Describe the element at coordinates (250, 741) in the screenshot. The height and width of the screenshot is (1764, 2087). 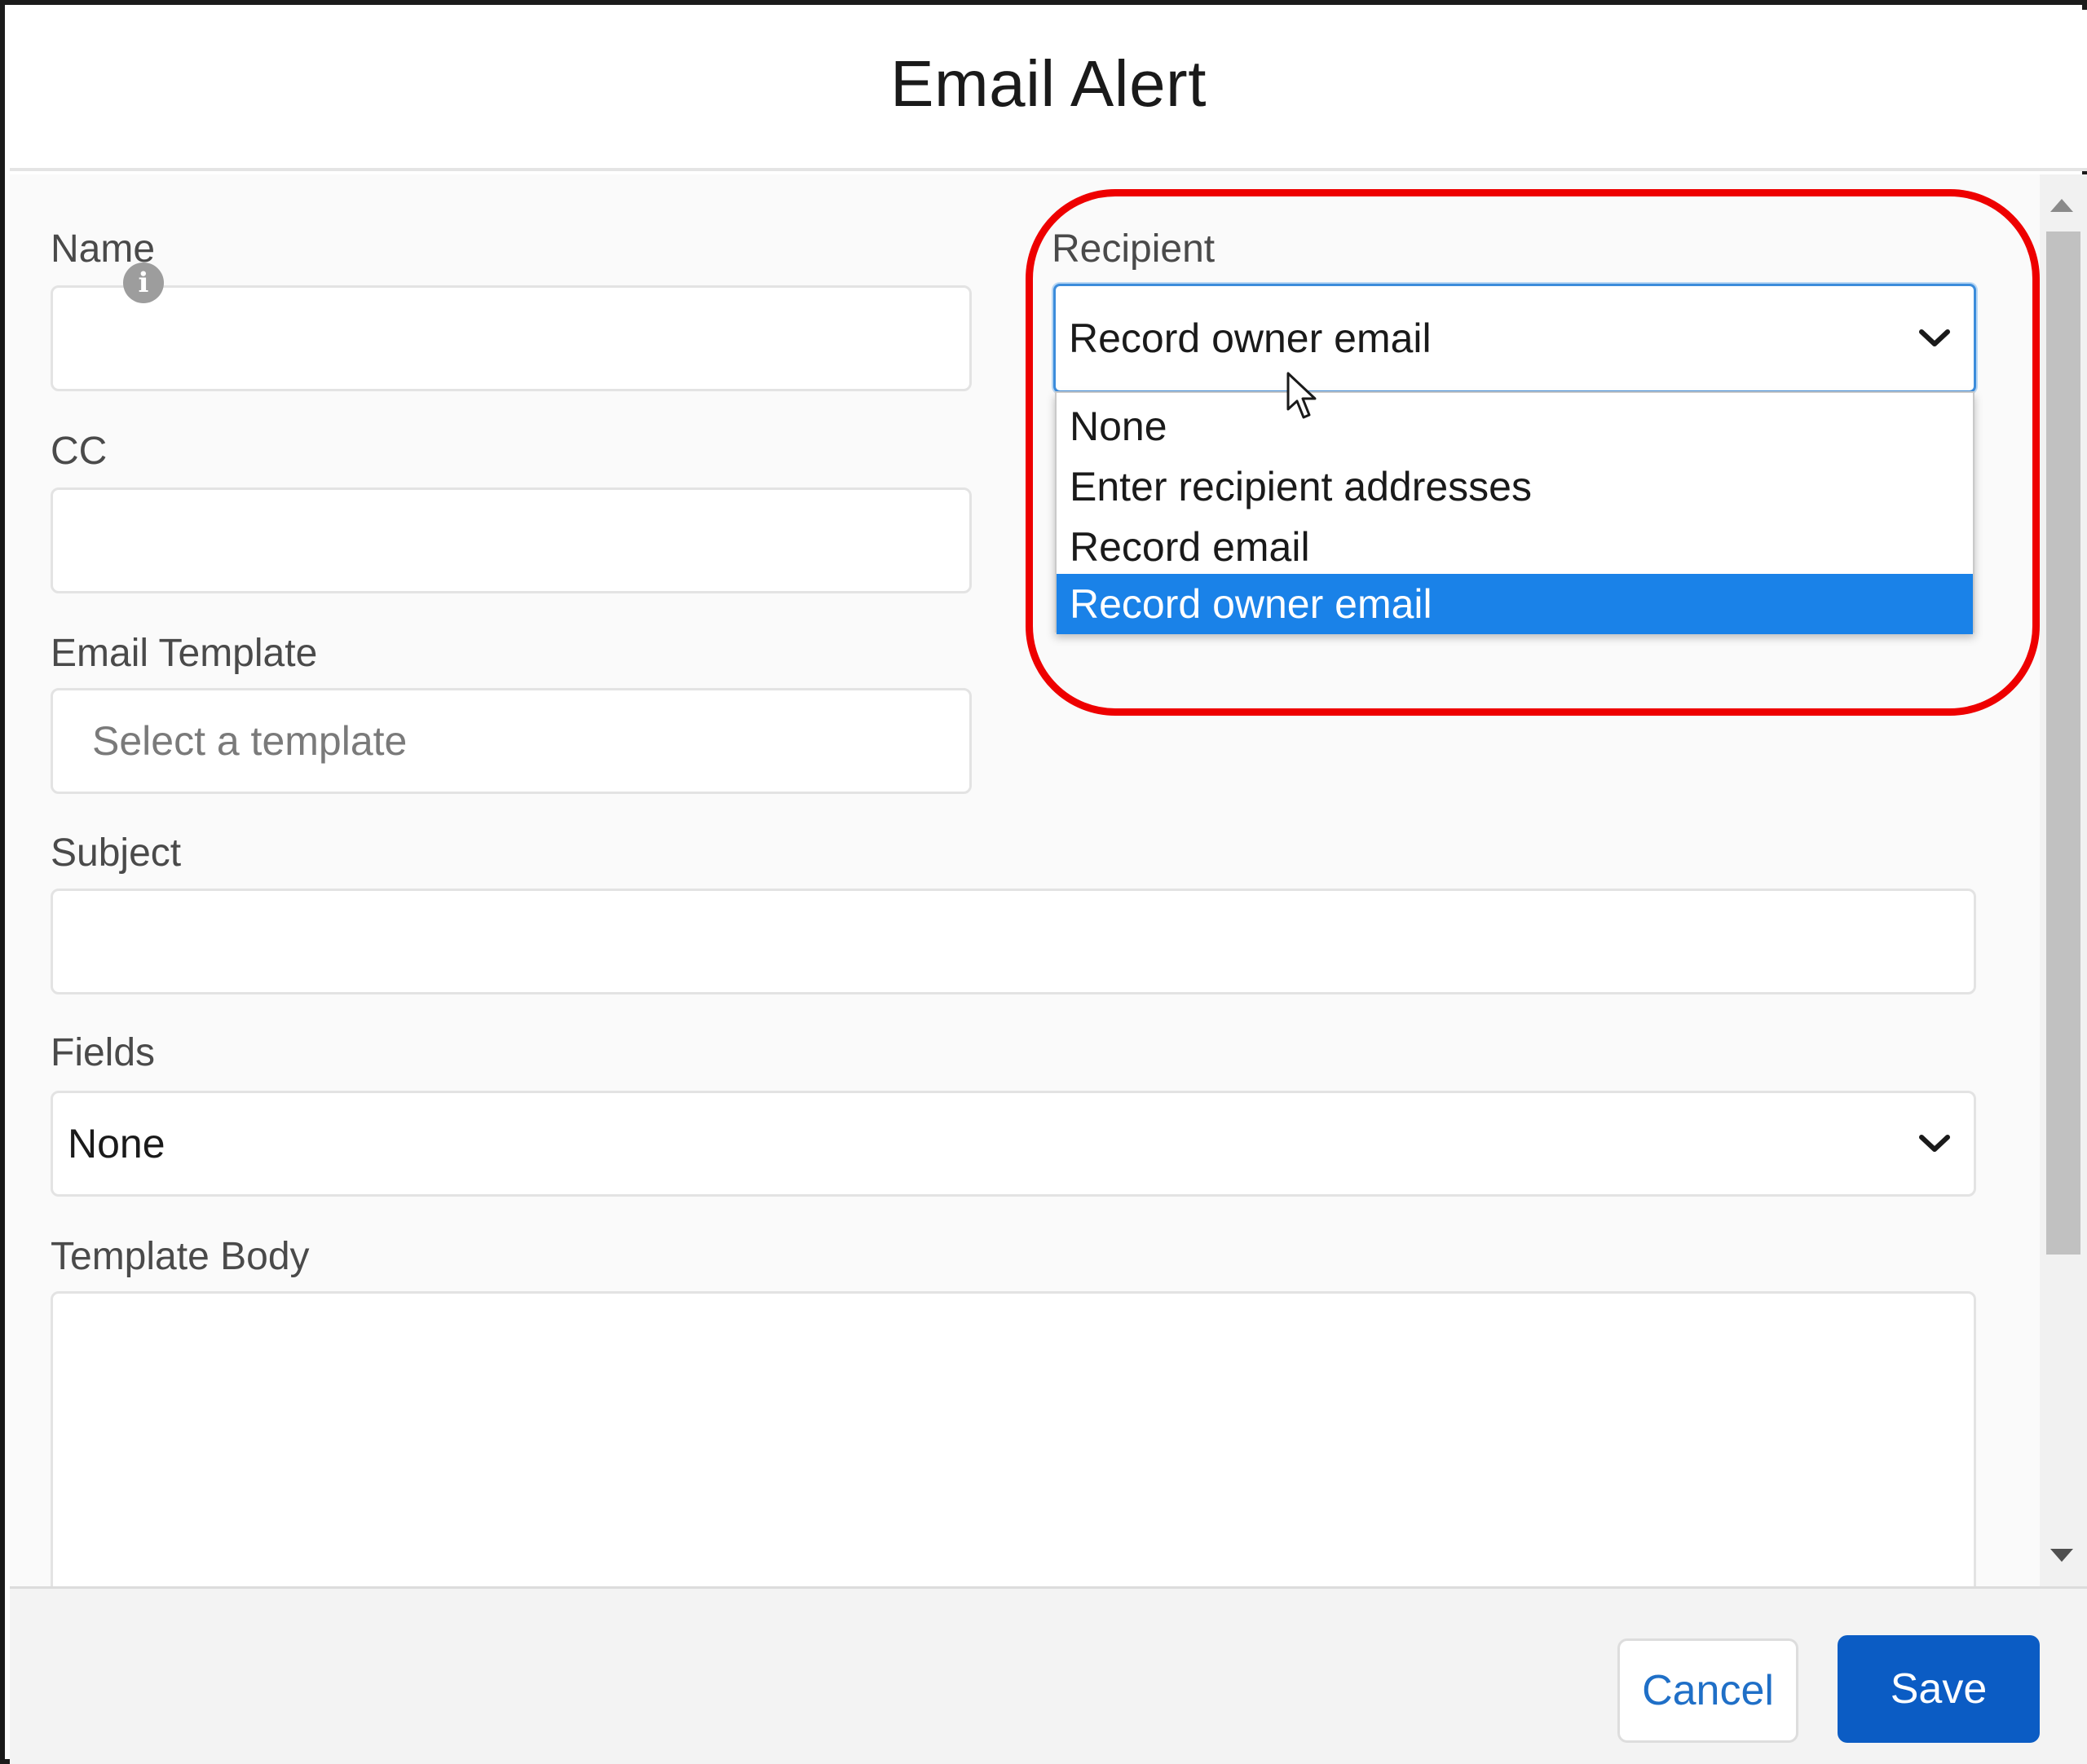
I see `email-template-placeholder: Select a template` at that location.